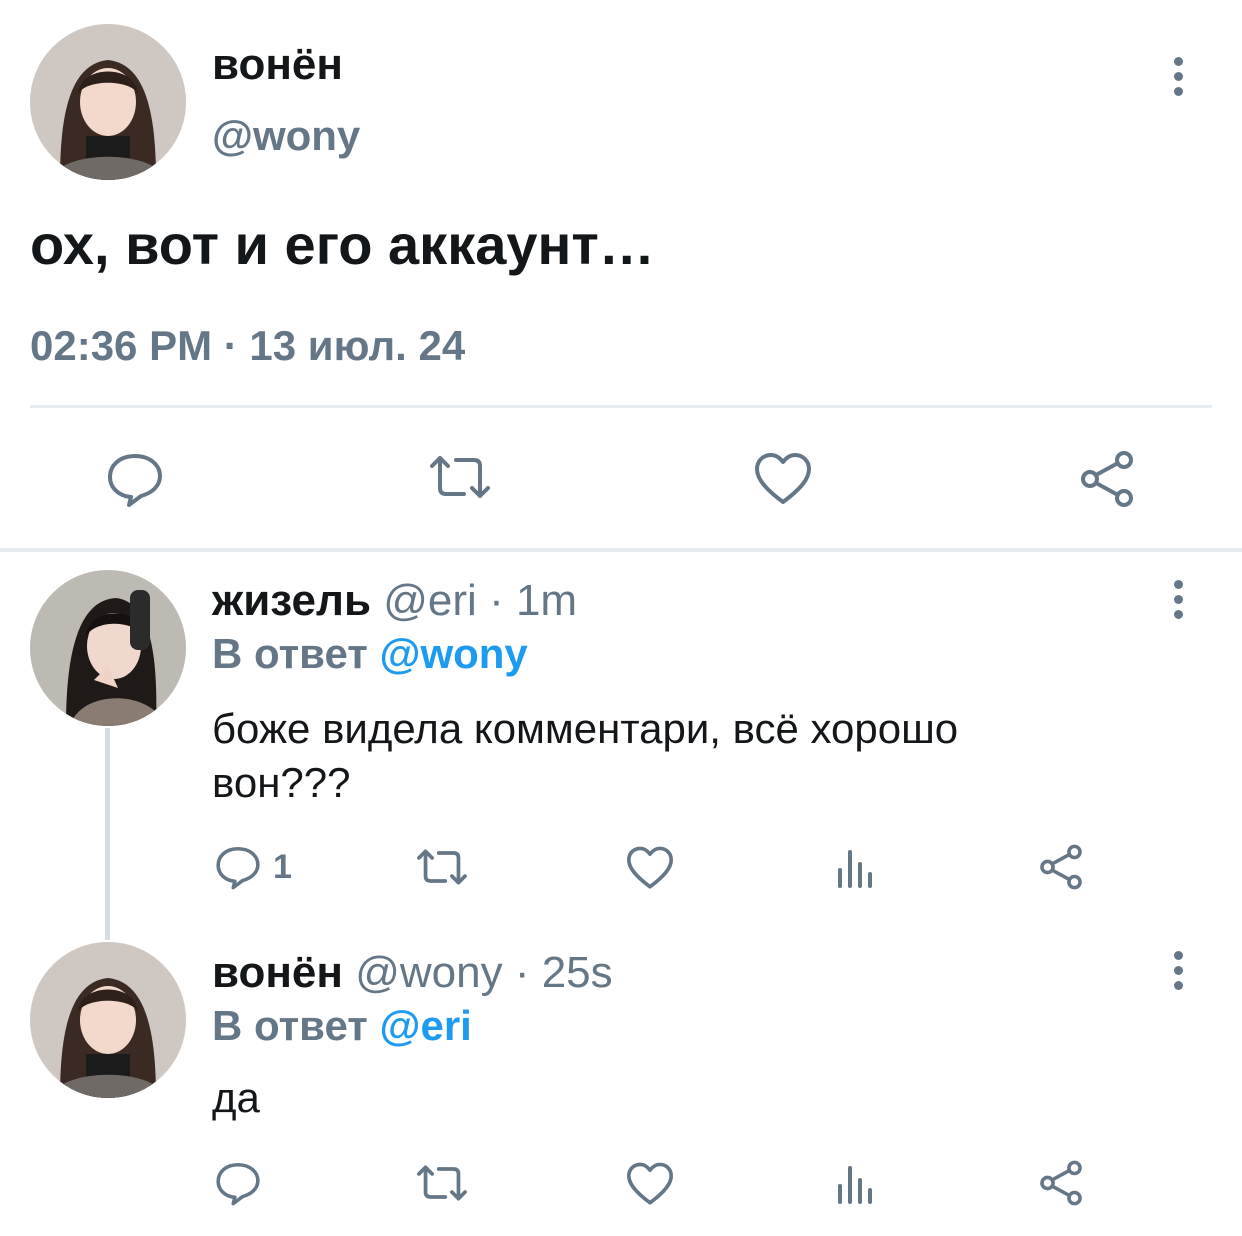  Describe the element at coordinates (563, 972) in the screenshot. I see `reply2-time: · 25s` at that location.